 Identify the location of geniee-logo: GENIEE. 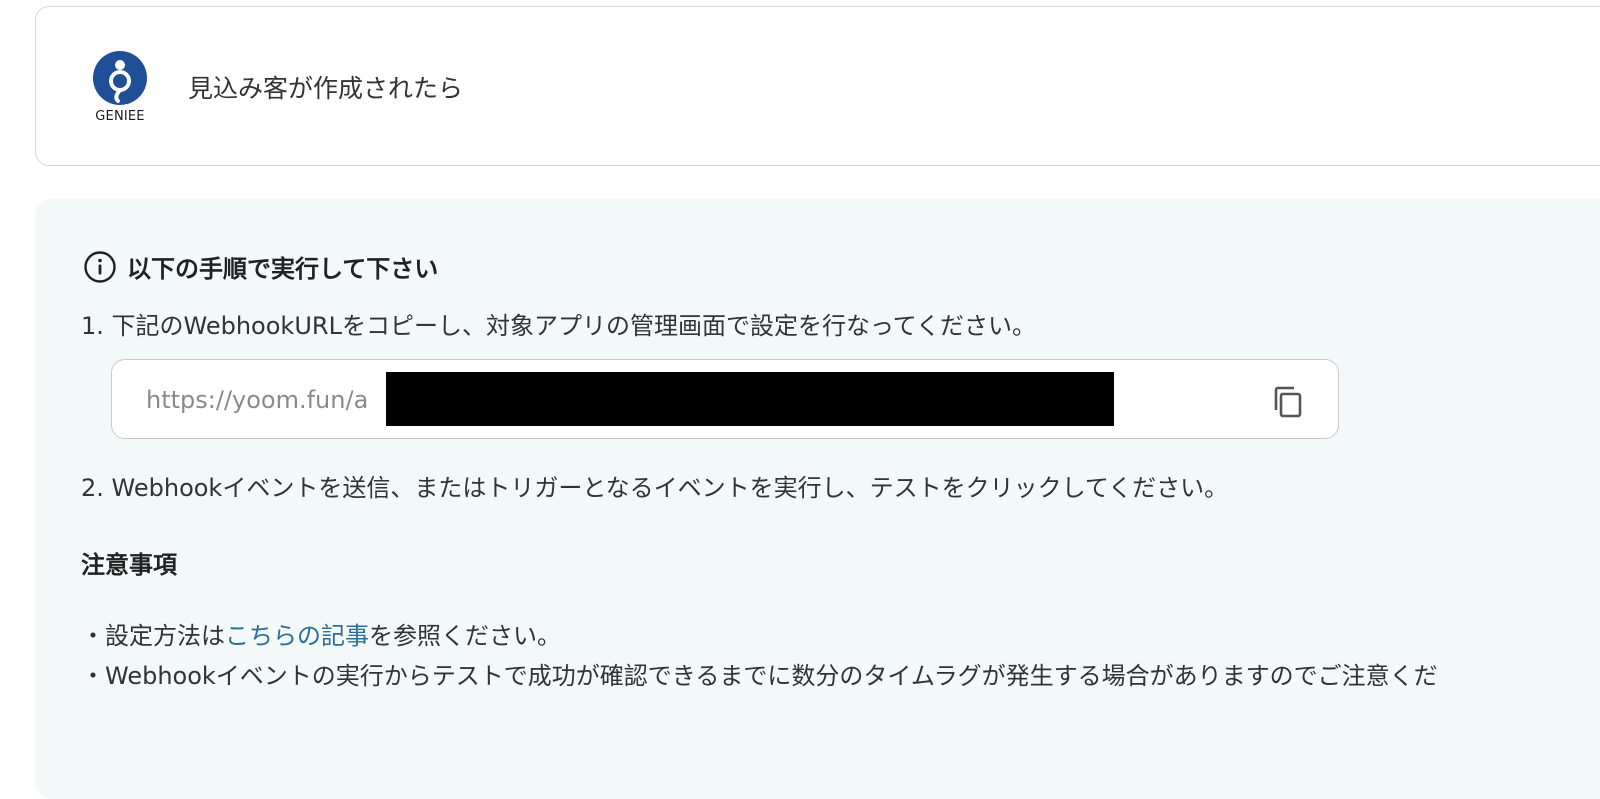
(120, 91).